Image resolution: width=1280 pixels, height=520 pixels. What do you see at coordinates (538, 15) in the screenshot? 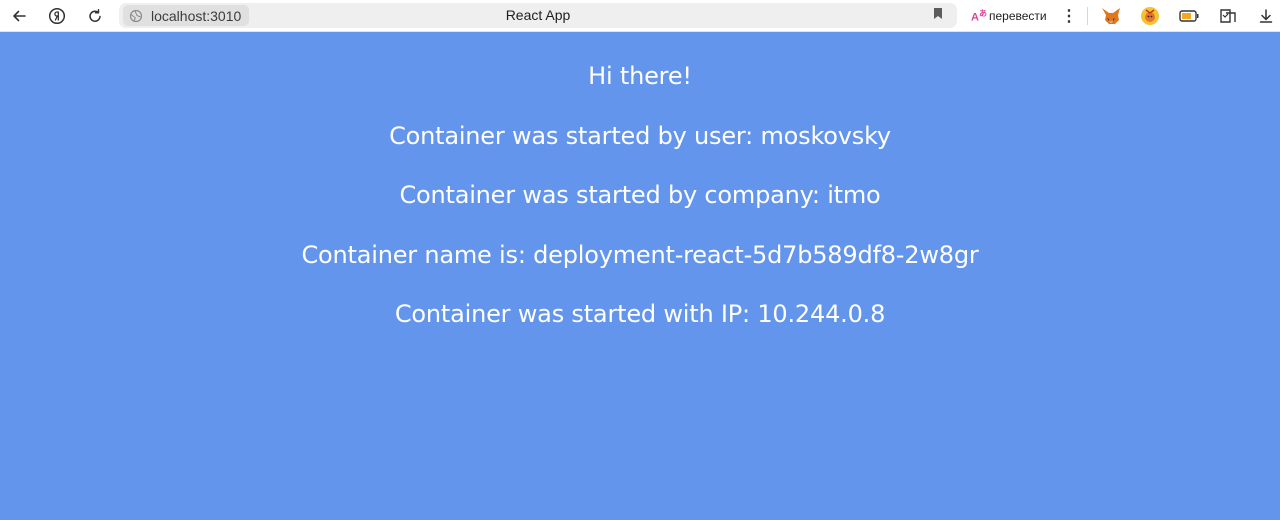
I see `address-bar: localhost:3010 React App` at bounding box center [538, 15].